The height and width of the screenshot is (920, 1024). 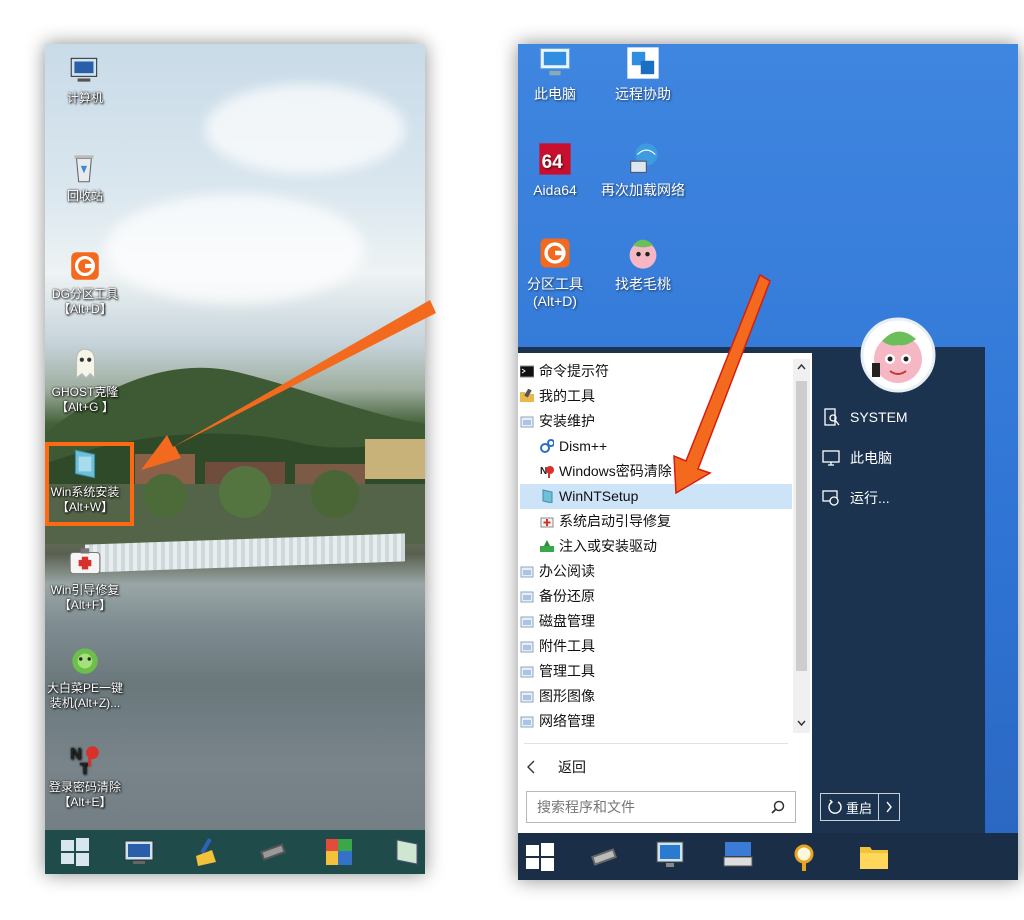 I want to click on svg-text: N, so click(x=543, y=471).